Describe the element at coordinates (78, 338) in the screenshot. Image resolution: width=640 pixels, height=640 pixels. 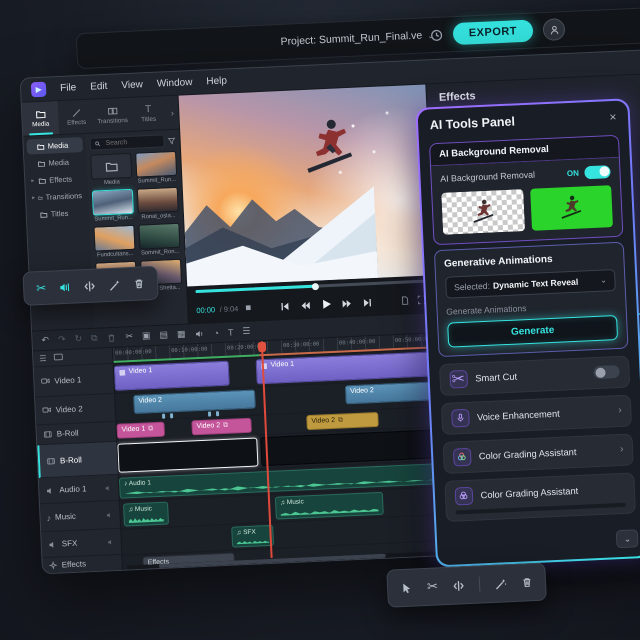
I see `refresh-icon: ↻` at that location.